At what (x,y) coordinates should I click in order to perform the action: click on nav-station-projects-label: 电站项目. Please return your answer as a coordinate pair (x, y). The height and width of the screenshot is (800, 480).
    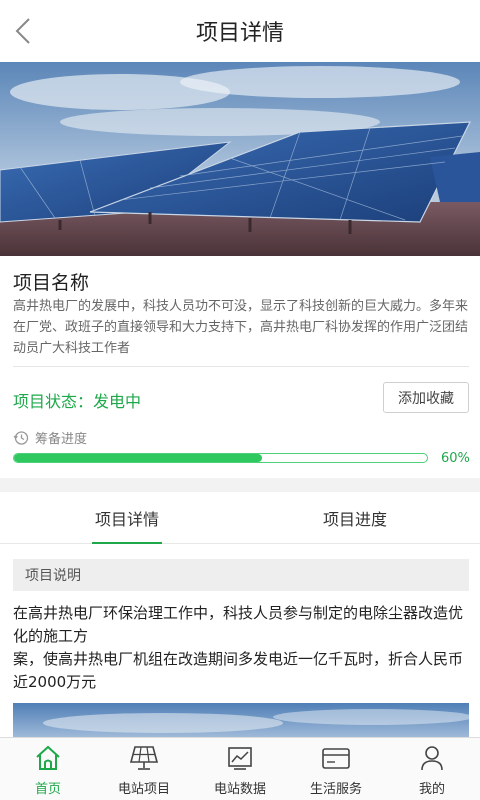
    Looking at the image, I should click on (143, 789).